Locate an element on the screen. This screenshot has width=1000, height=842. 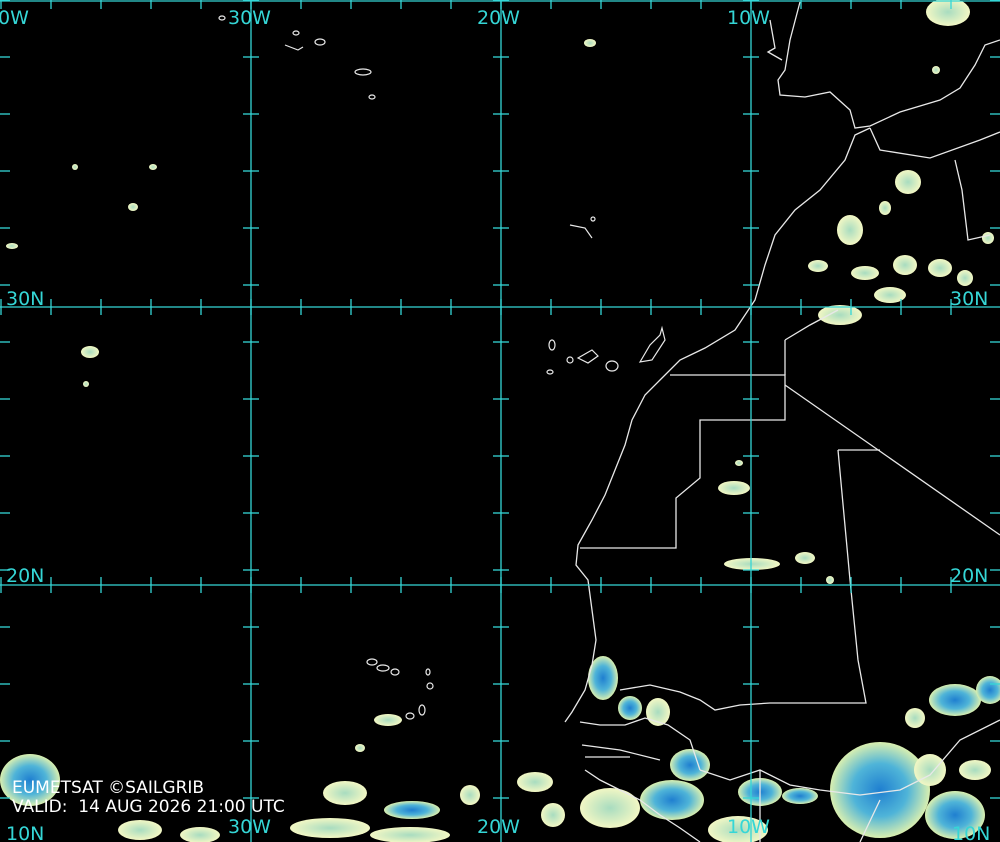
lon-label-20w-top: 20W is located at coordinates (498, 18).